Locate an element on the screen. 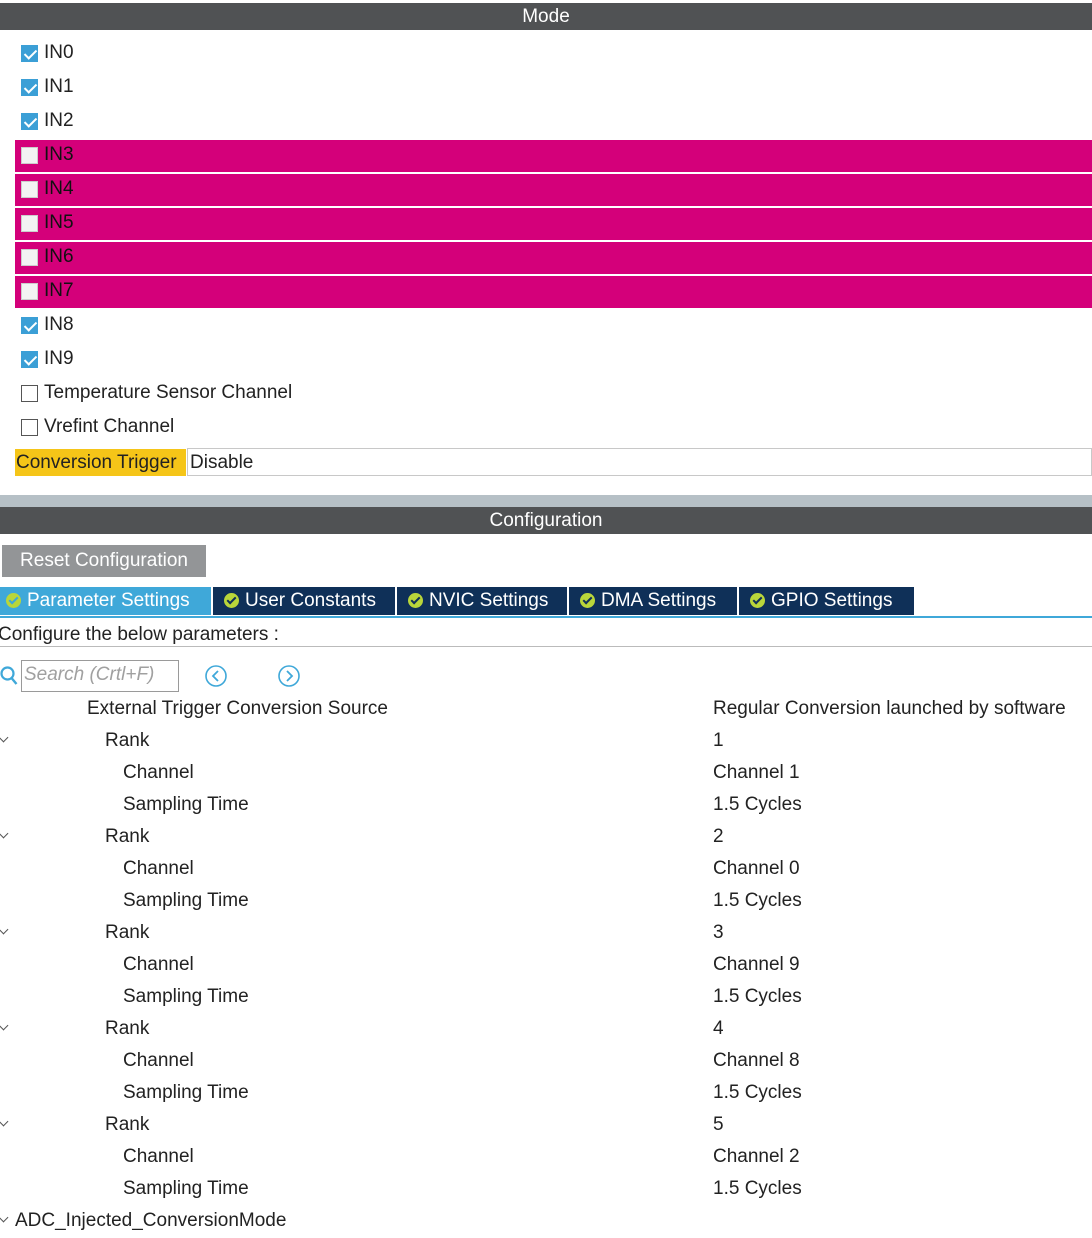  channel-row: IN7 is located at coordinates (553, 292).